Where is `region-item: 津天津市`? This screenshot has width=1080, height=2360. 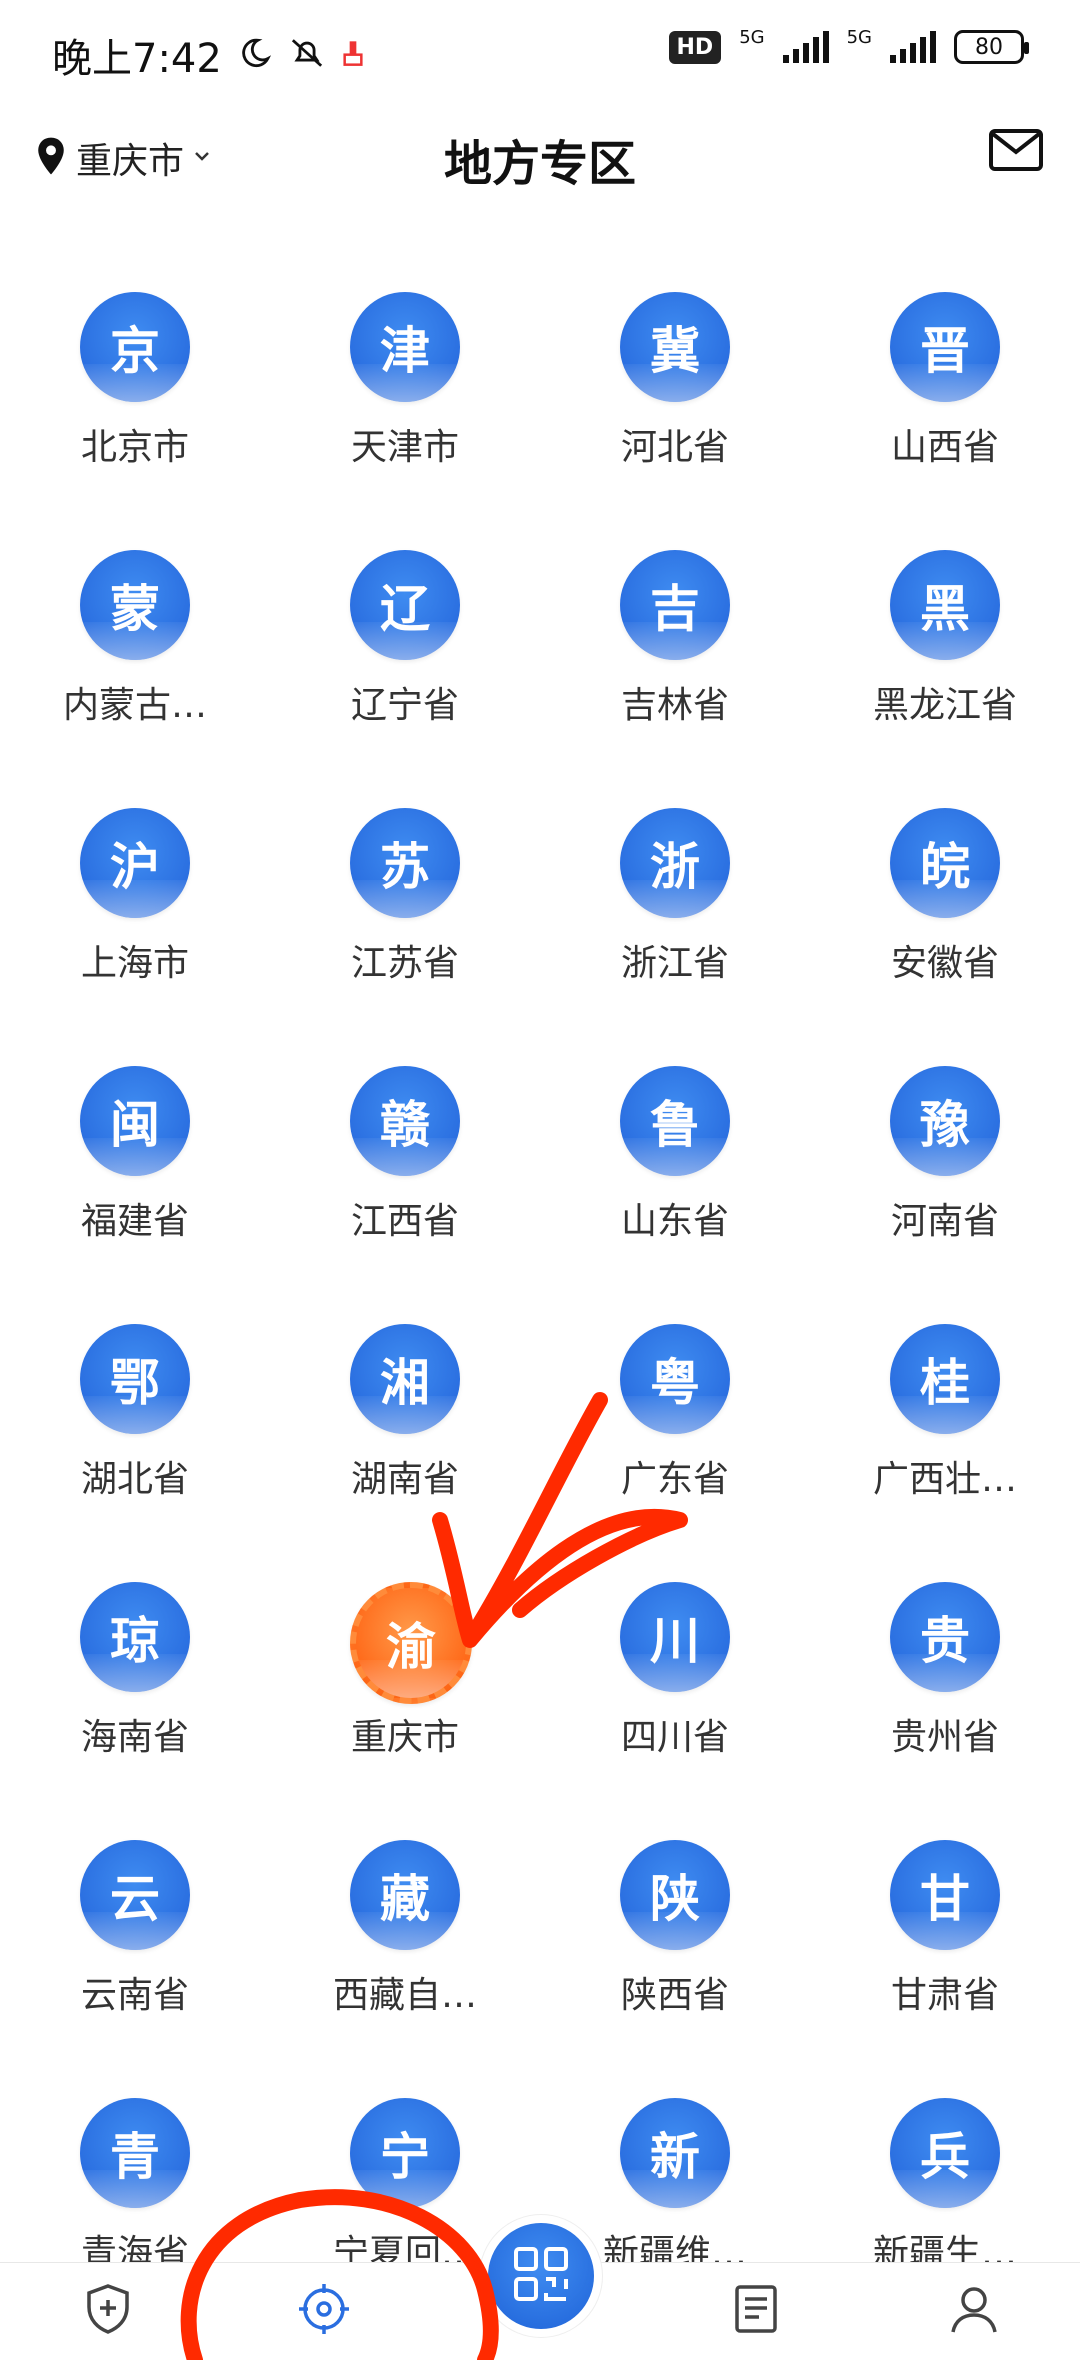 region-item: 津天津市 is located at coordinates (405, 409).